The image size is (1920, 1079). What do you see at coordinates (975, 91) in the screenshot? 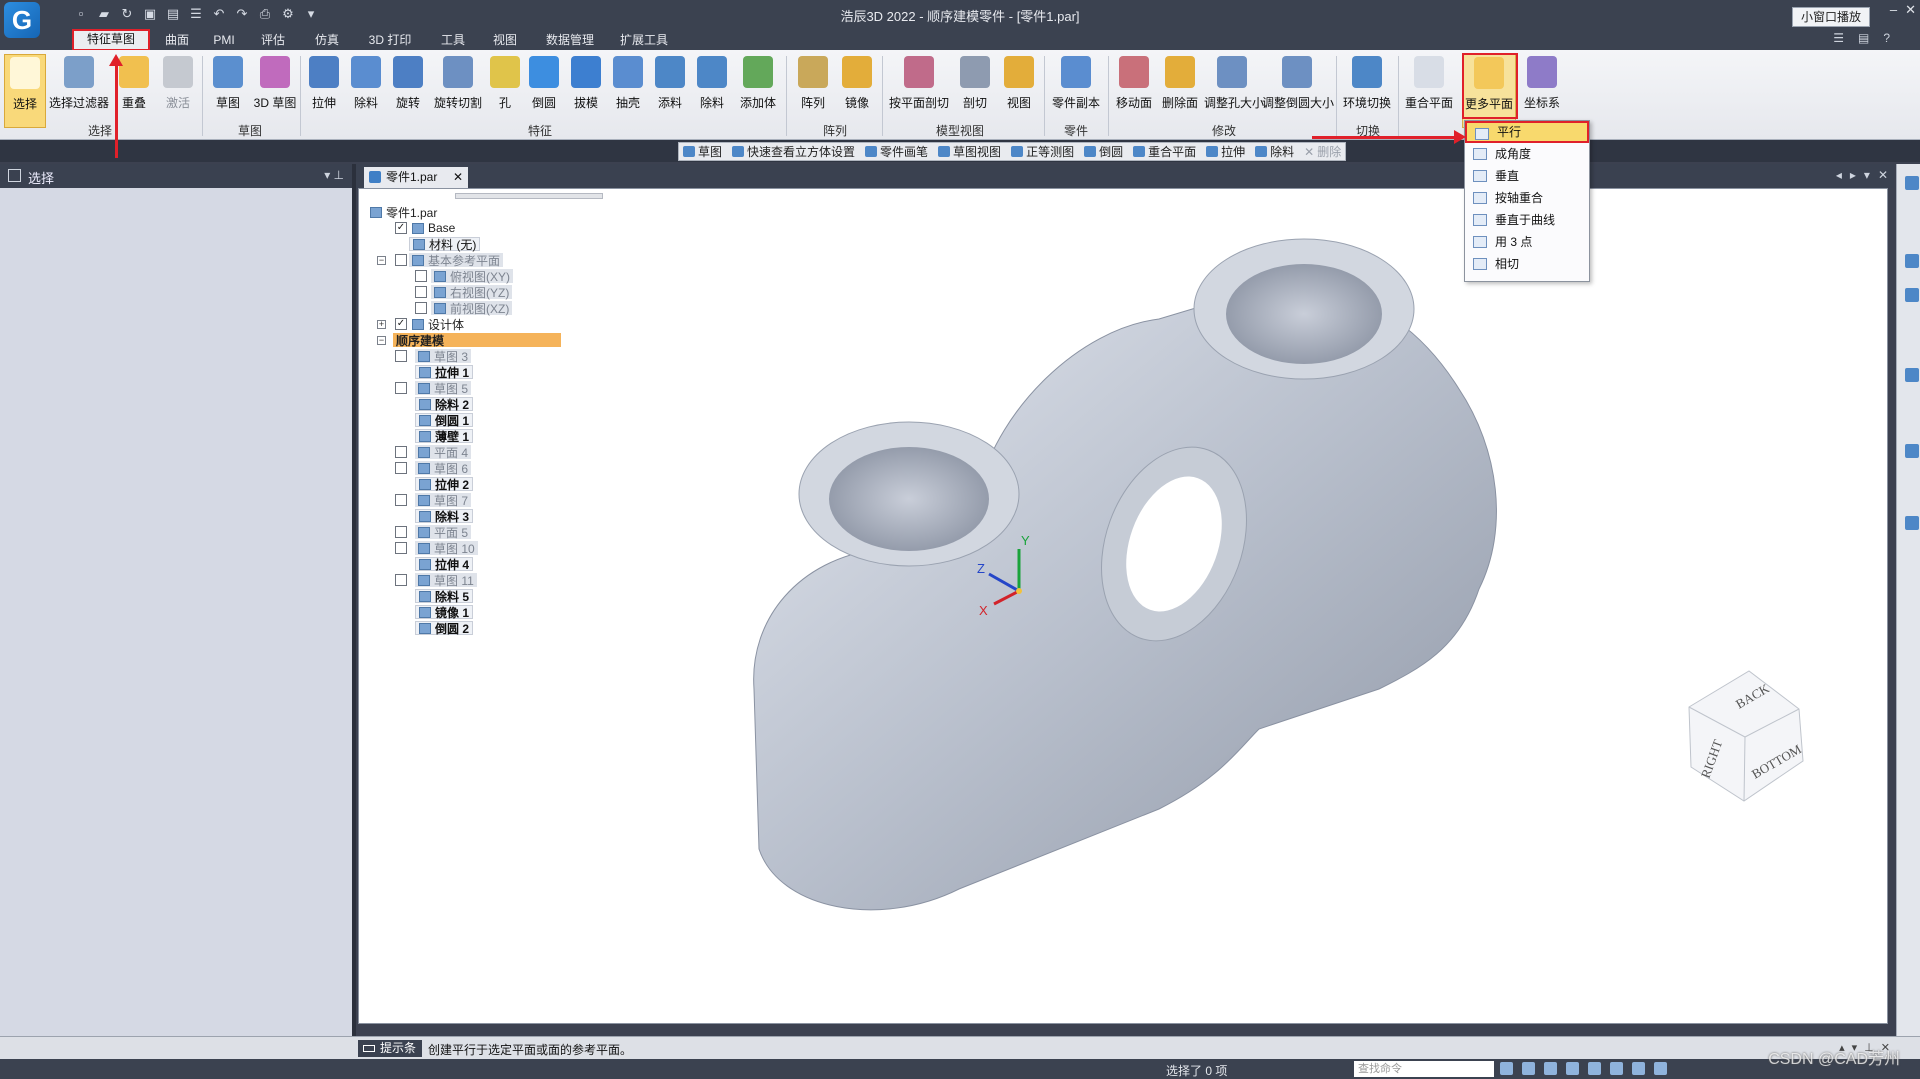
I see `section-button: 剖切` at bounding box center [975, 91].